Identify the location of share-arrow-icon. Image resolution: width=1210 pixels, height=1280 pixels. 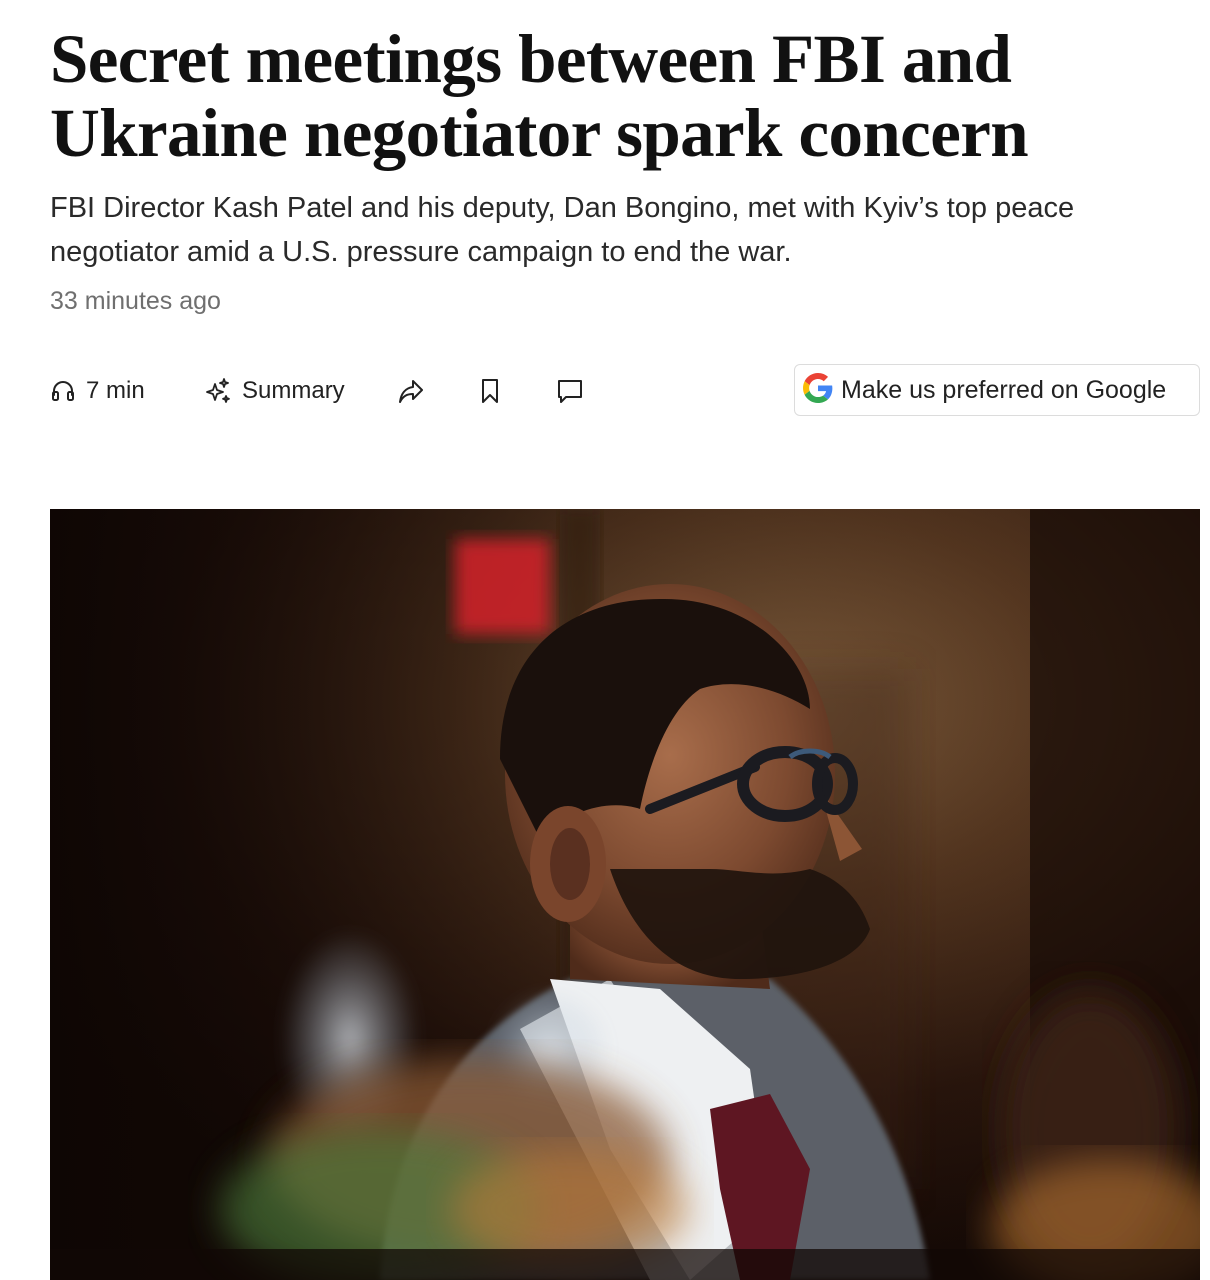
(411, 391).